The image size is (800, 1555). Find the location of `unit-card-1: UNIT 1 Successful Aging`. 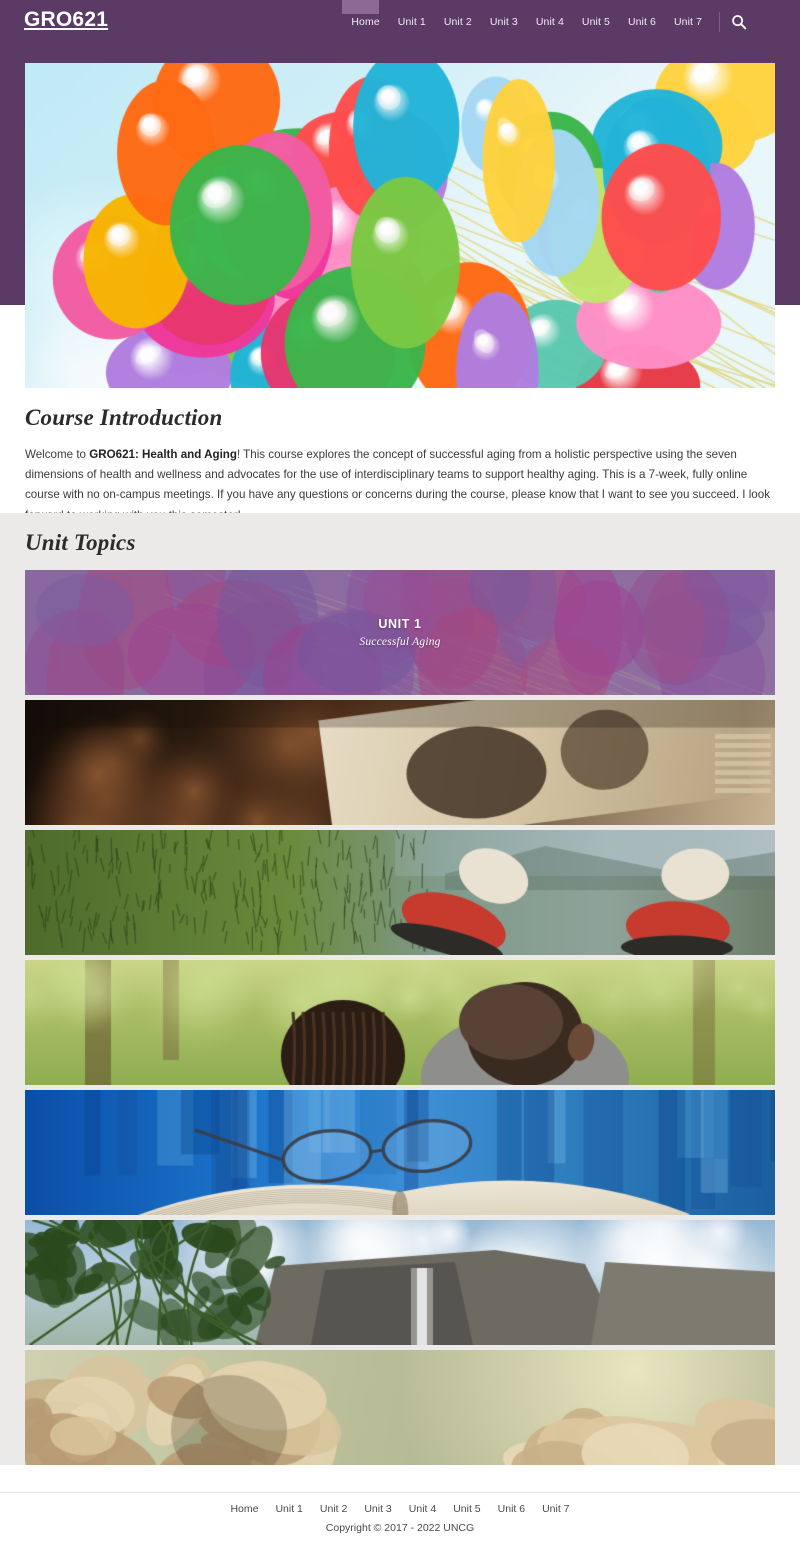

unit-card-1: UNIT 1 Successful Aging is located at coordinates (400, 632).